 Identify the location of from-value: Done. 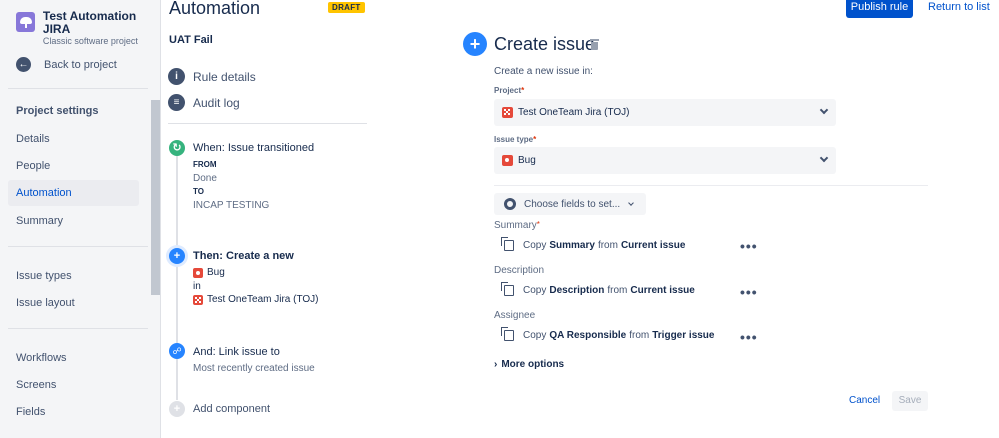
(205, 178).